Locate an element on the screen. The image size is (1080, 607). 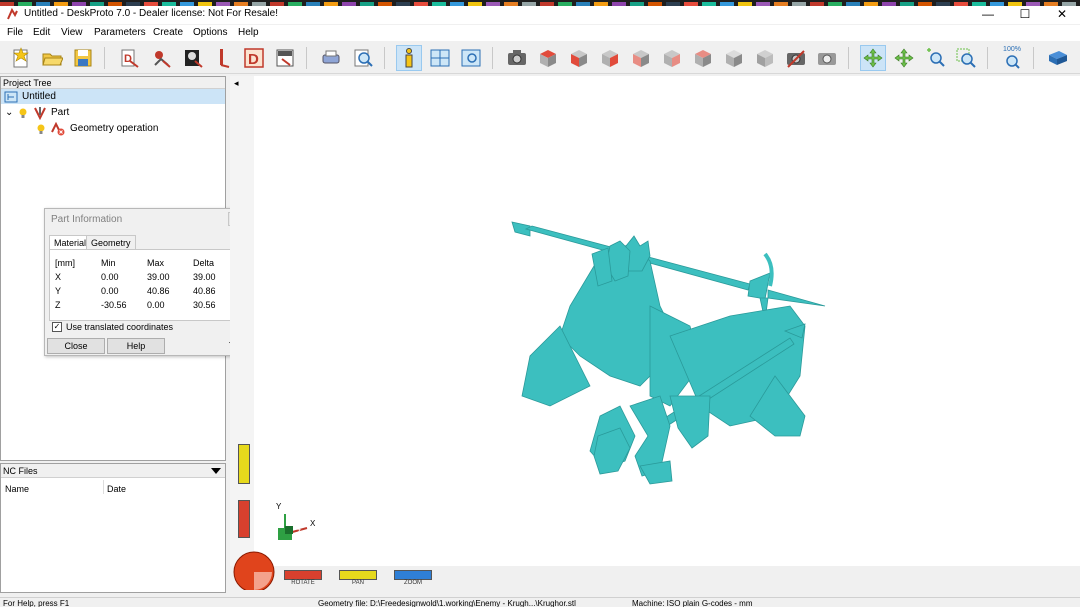
pan-slider: PAN is located at coordinates (358, 578).